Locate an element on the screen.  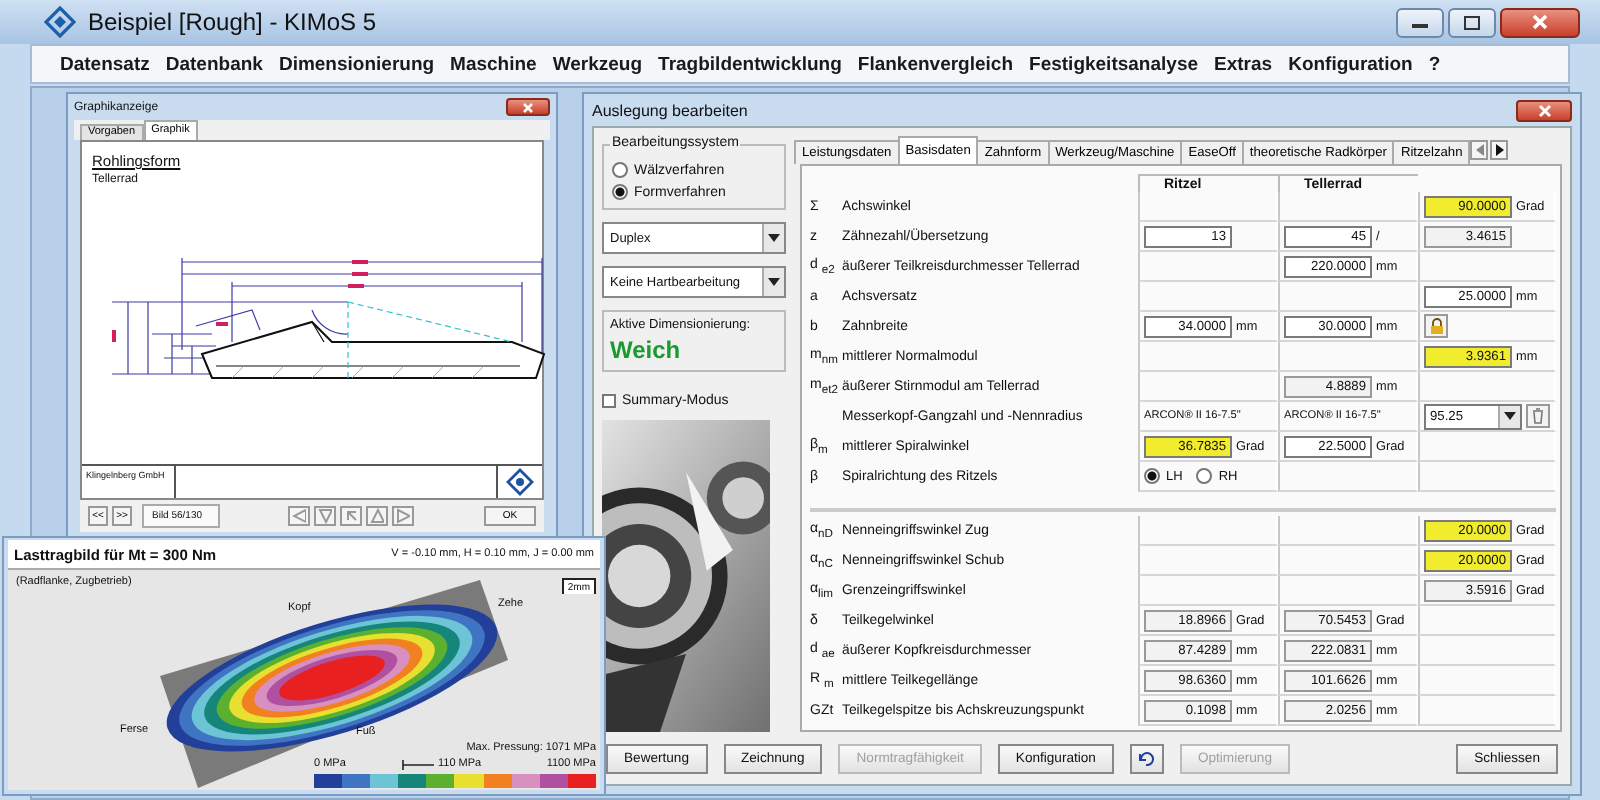
delete-button is located at coordinates (1538, 416).